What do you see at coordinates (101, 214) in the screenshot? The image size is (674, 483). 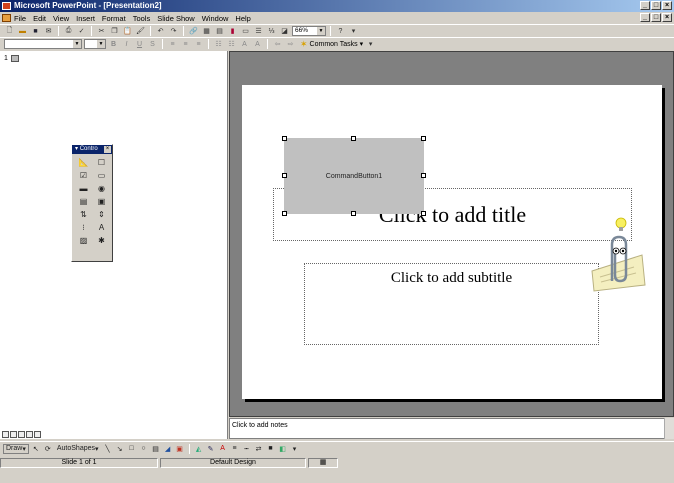 I see `spin-button-tool-icon: ⇕` at bounding box center [101, 214].